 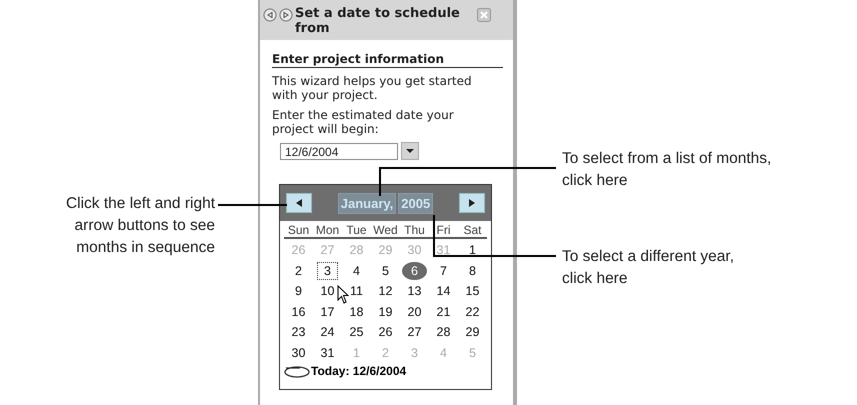 I want to click on calendar-day: 19, so click(x=385, y=311).